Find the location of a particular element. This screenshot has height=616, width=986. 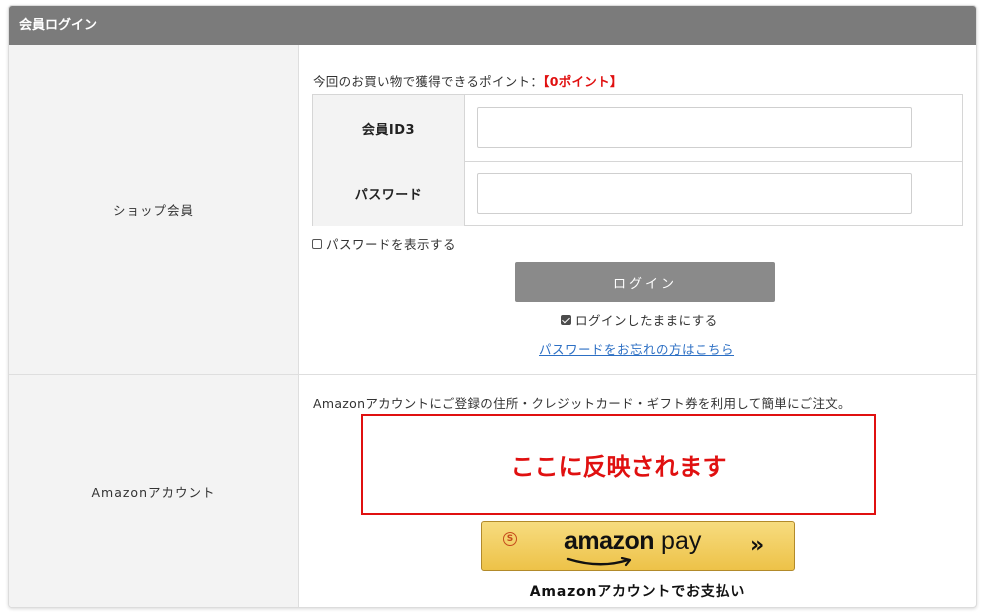

amazon-pay-logo: amazon pay is located at coordinates (632, 541).